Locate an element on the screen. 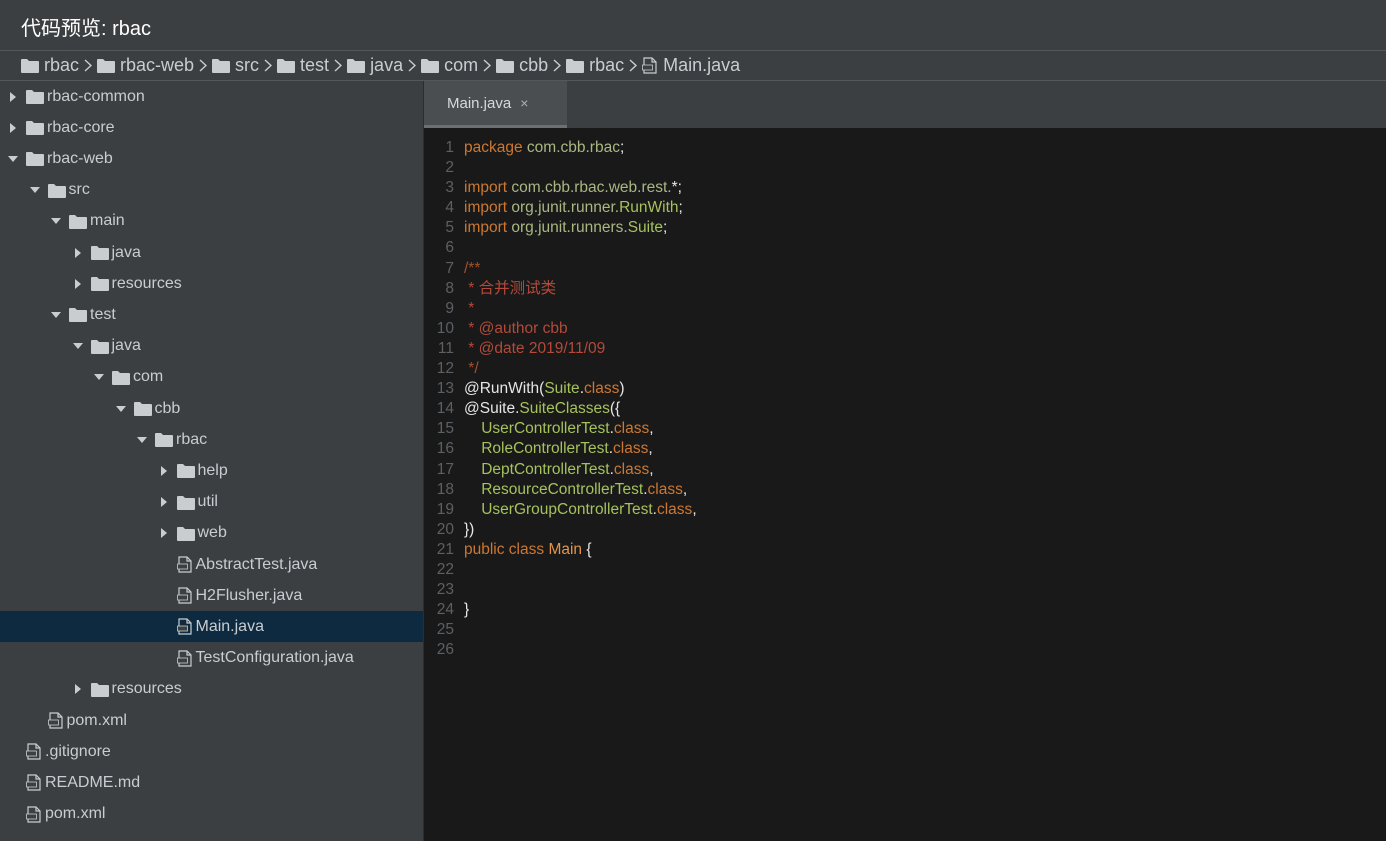  tree-item: TestConfiguration.java is located at coordinates (211, 658).